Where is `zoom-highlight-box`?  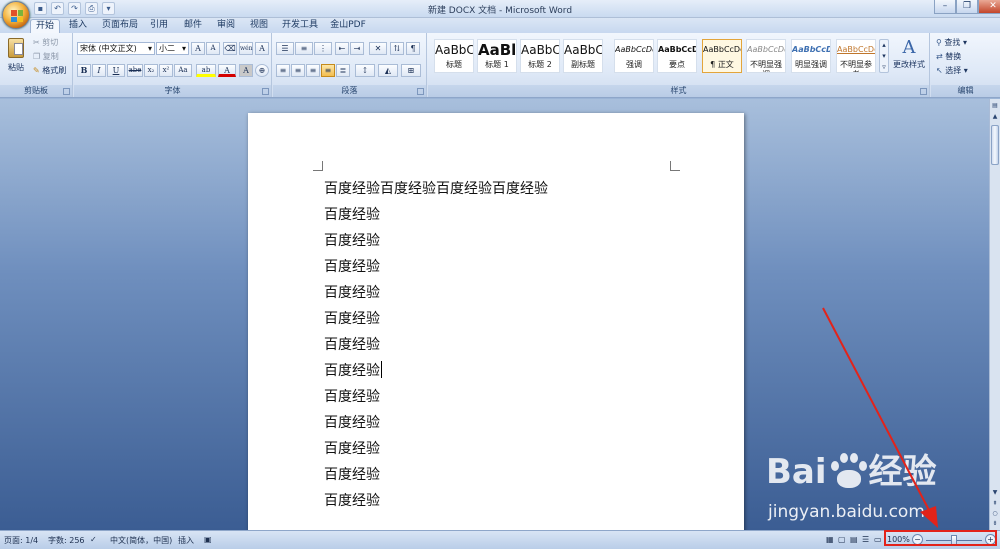
zoom-highlight-box is located at coordinates (940, 538).